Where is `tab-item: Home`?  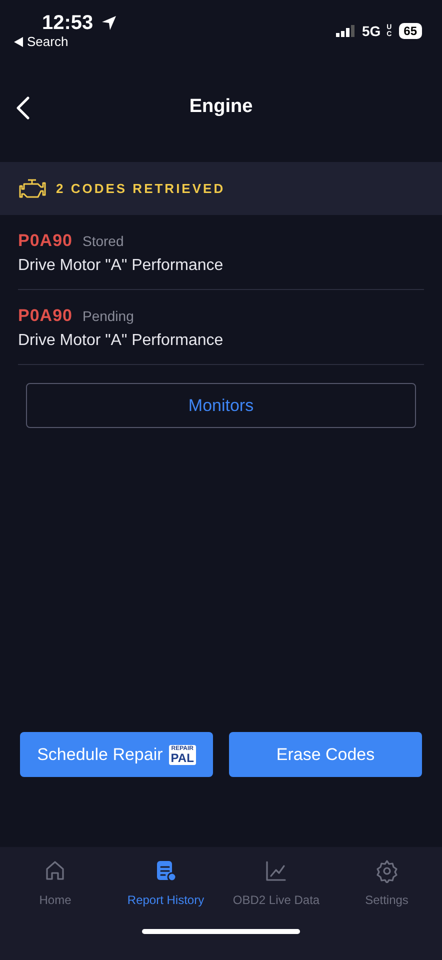
tab-item: Home is located at coordinates (55, 883).